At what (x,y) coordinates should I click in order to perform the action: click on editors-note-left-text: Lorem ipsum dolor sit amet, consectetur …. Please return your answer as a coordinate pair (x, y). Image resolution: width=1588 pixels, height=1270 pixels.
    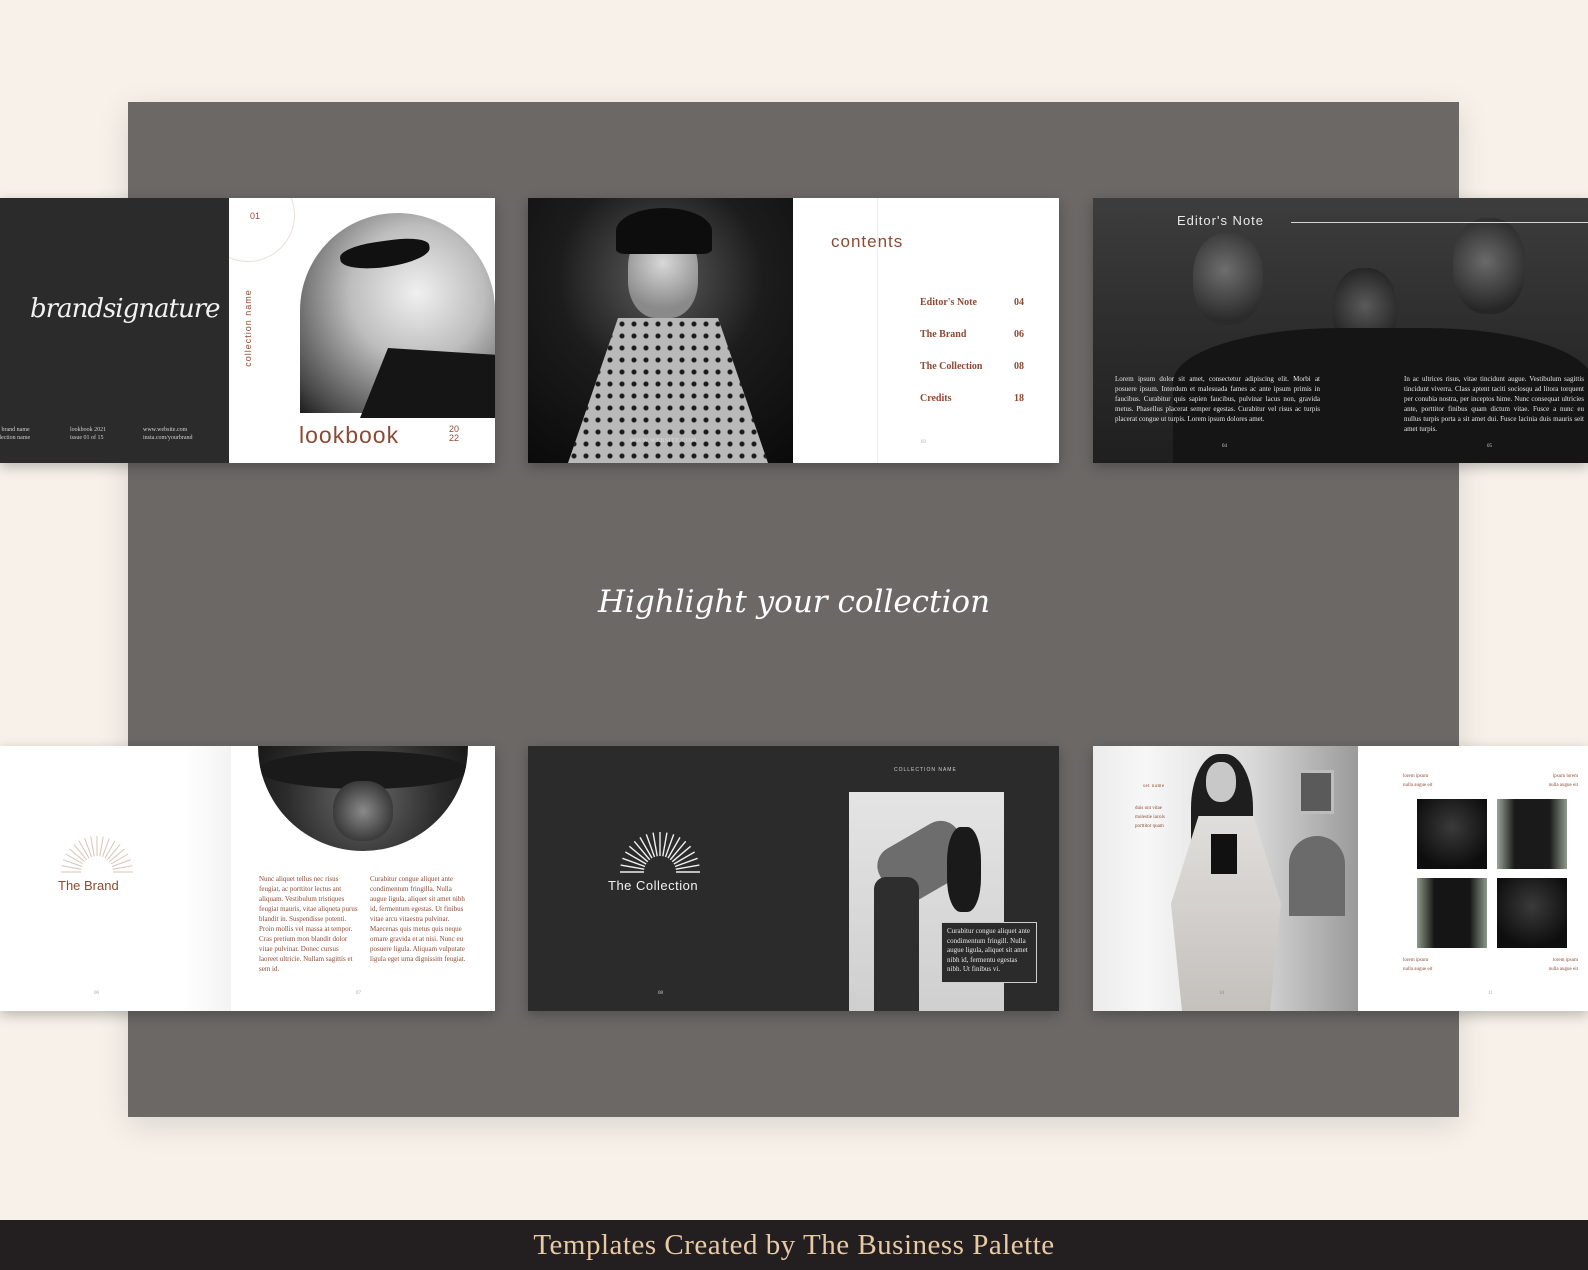
    Looking at the image, I should click on (1217, 399).